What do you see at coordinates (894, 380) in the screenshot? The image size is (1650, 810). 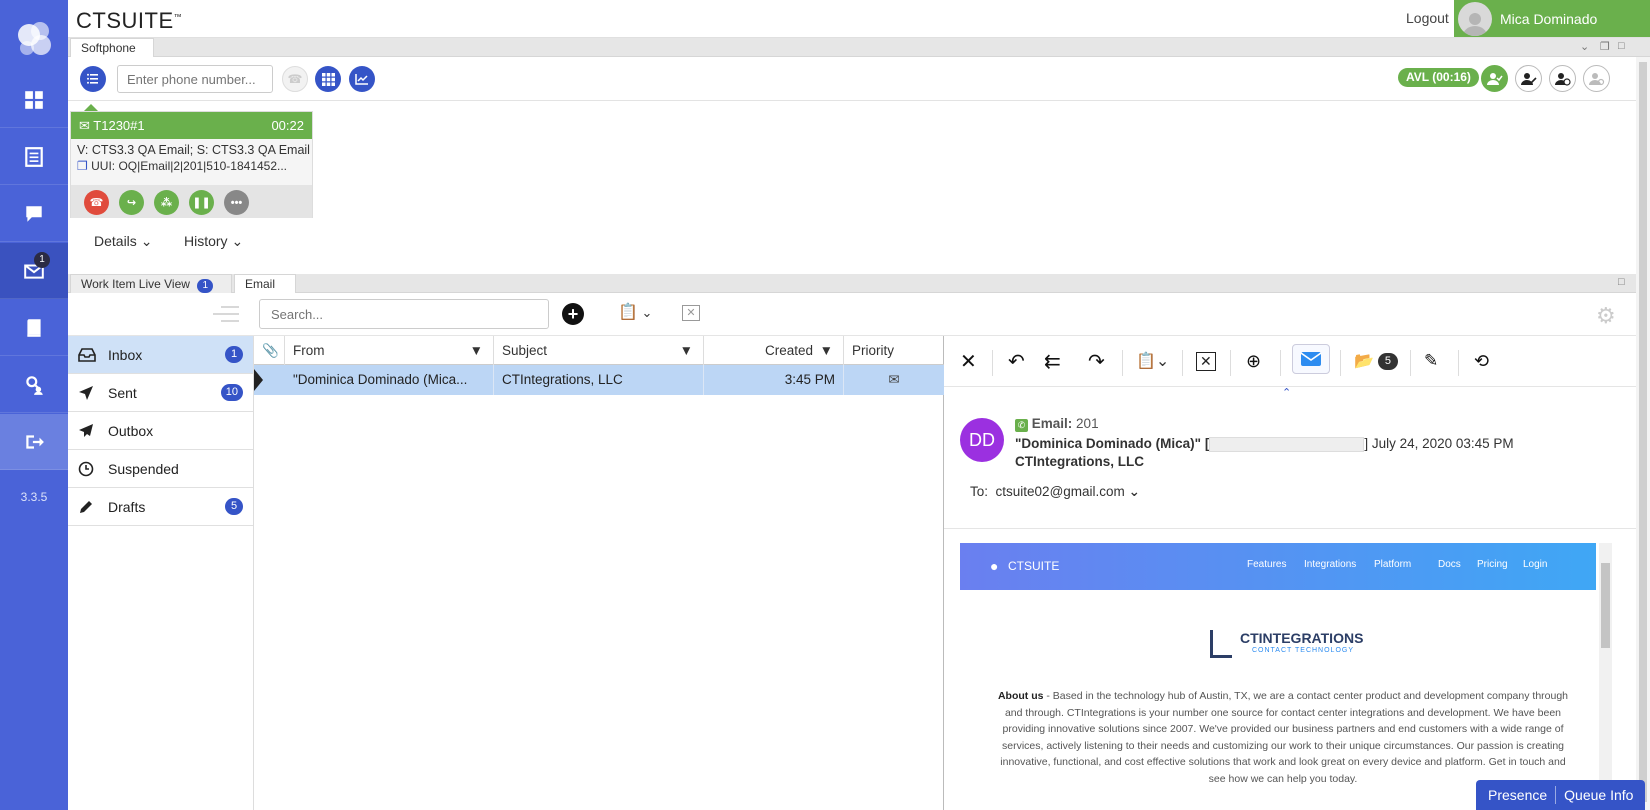 I see `row-priority: ✉` at bounding box center [894, 380].